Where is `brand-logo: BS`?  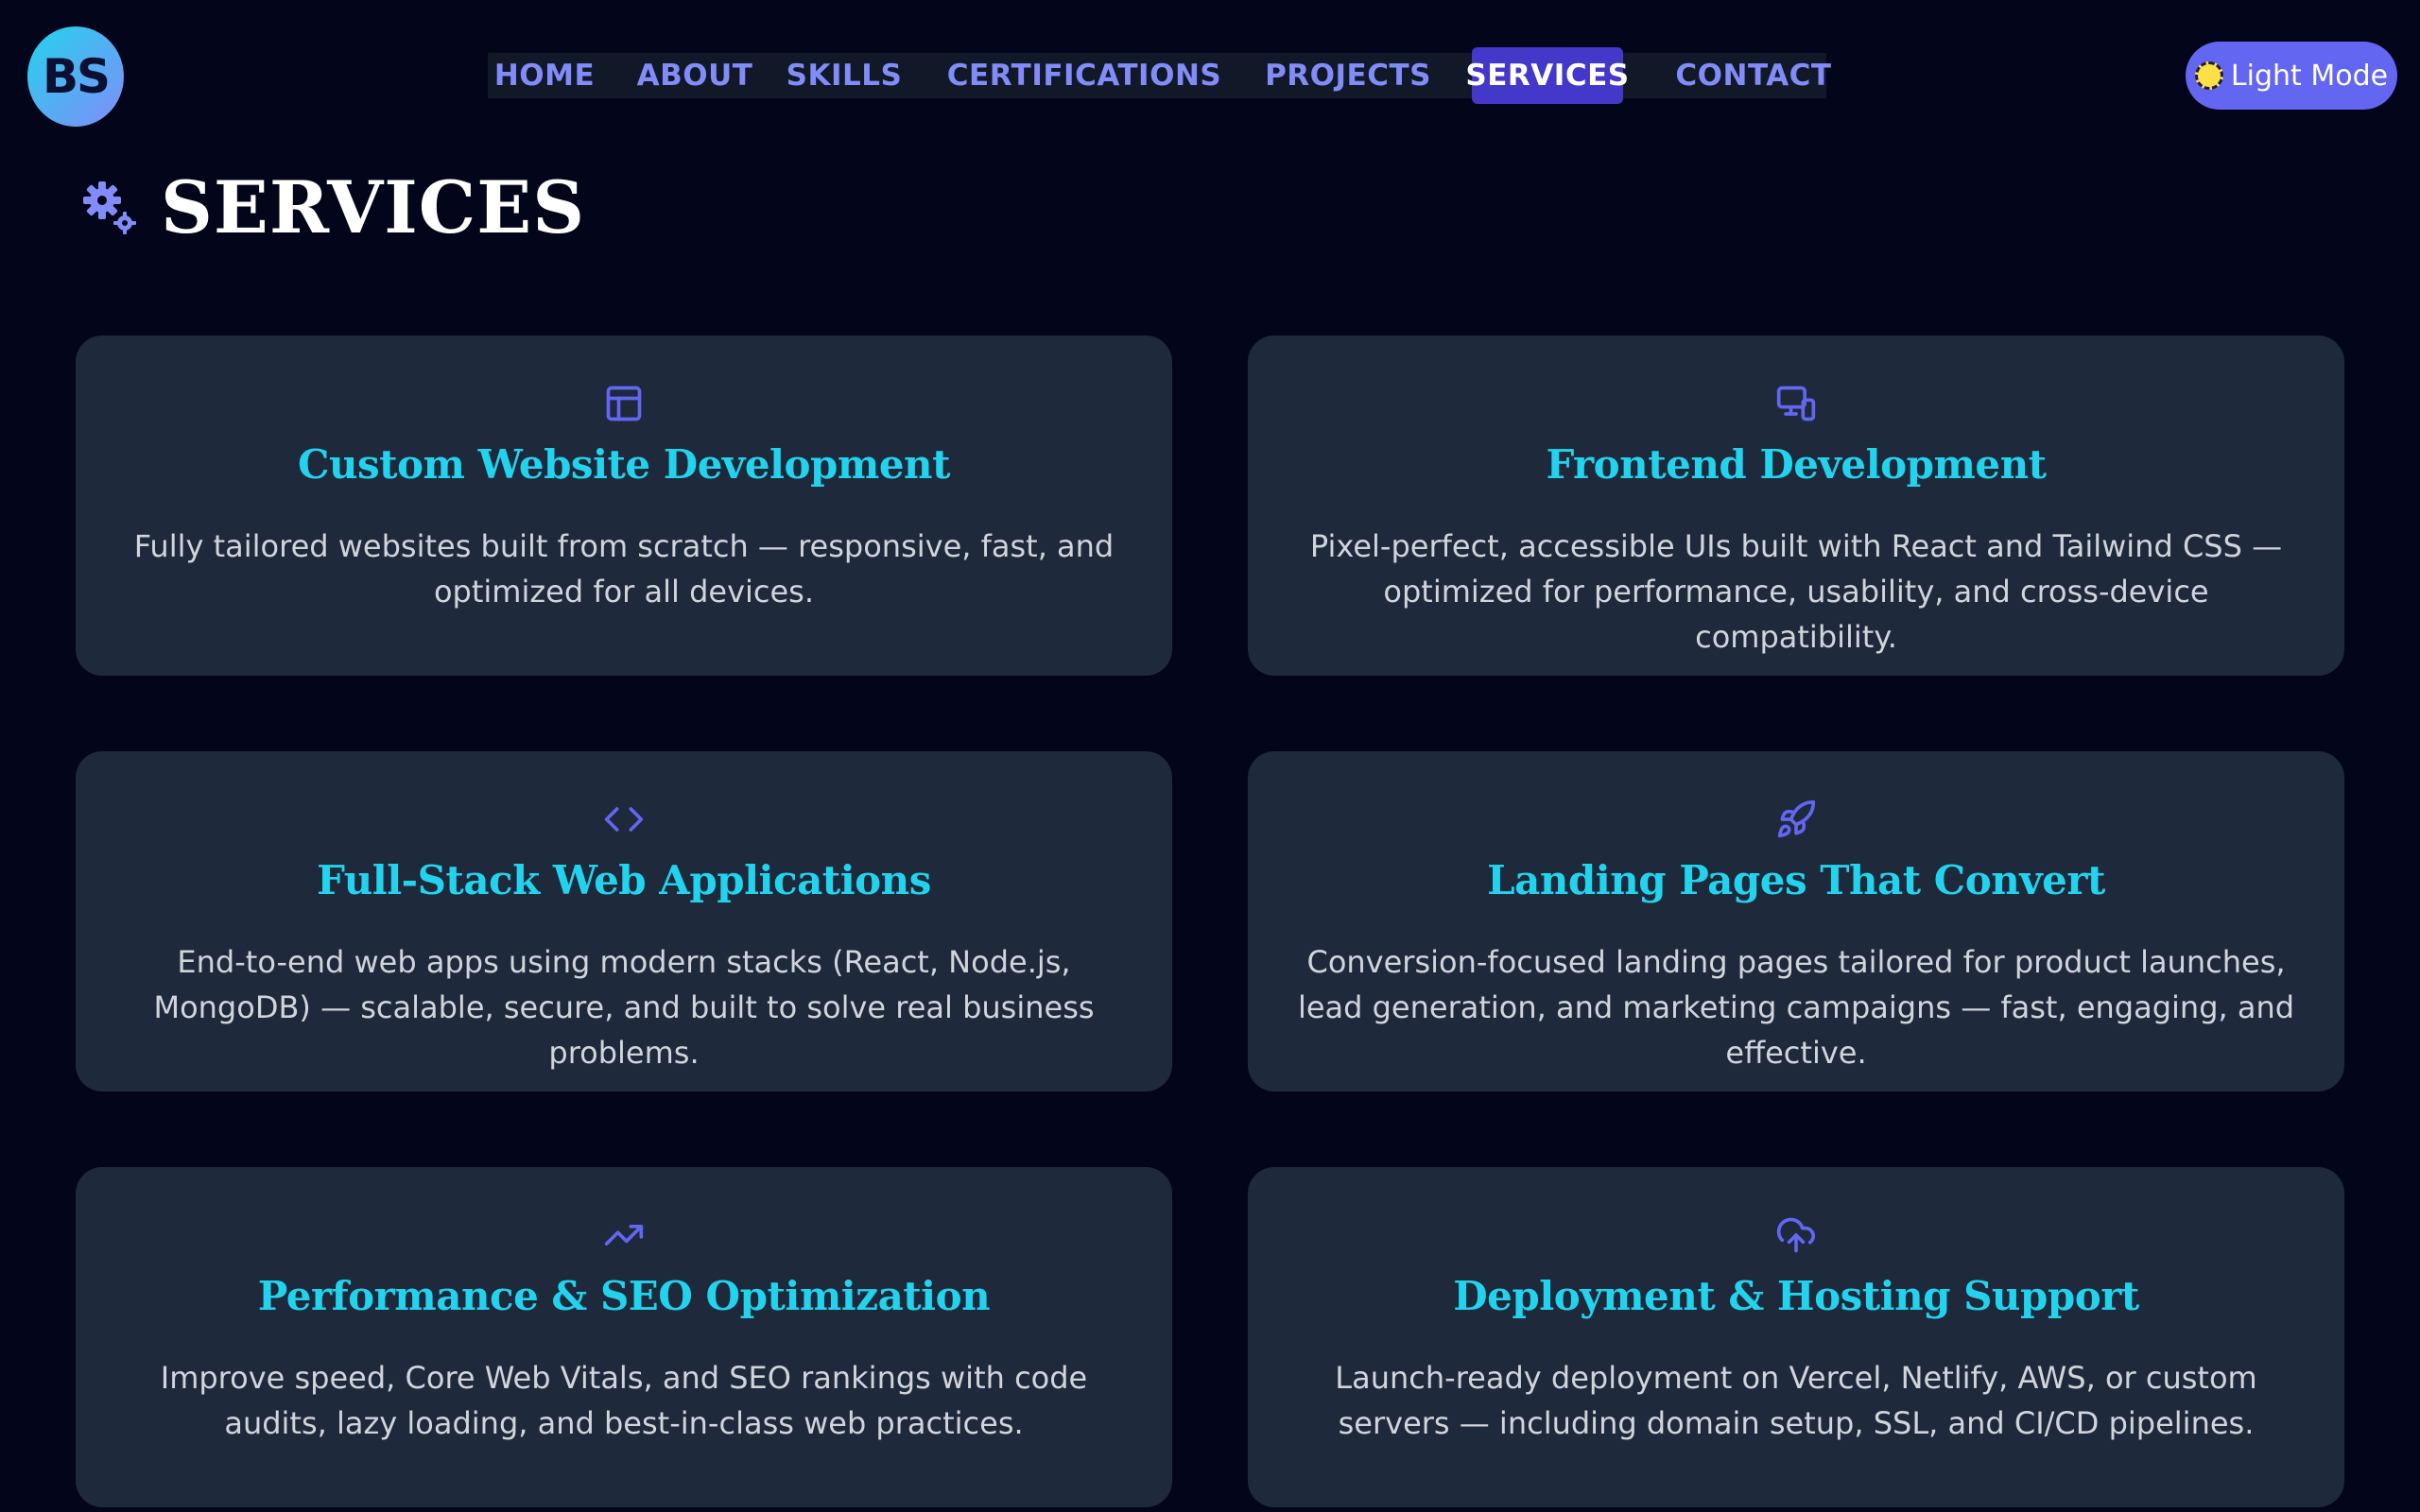 brand-logo: BS is located at coordinates (75, 76).